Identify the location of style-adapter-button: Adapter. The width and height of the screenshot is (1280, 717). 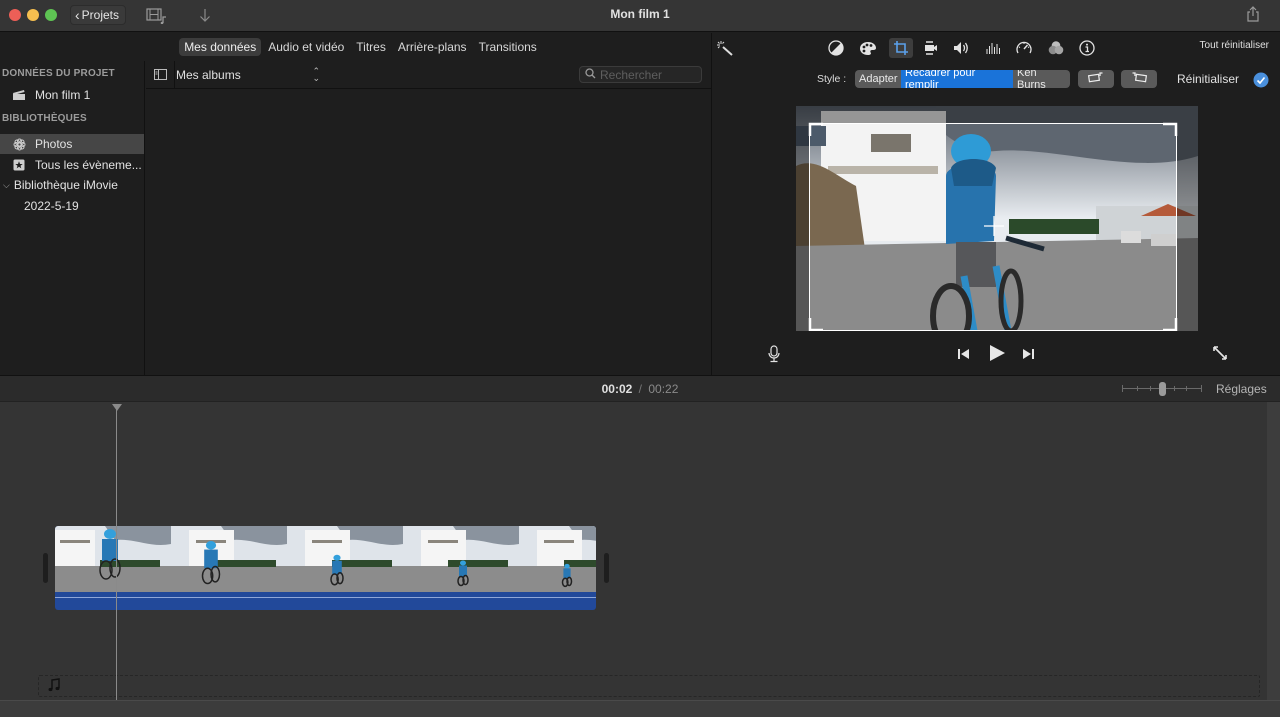
(878, 79).